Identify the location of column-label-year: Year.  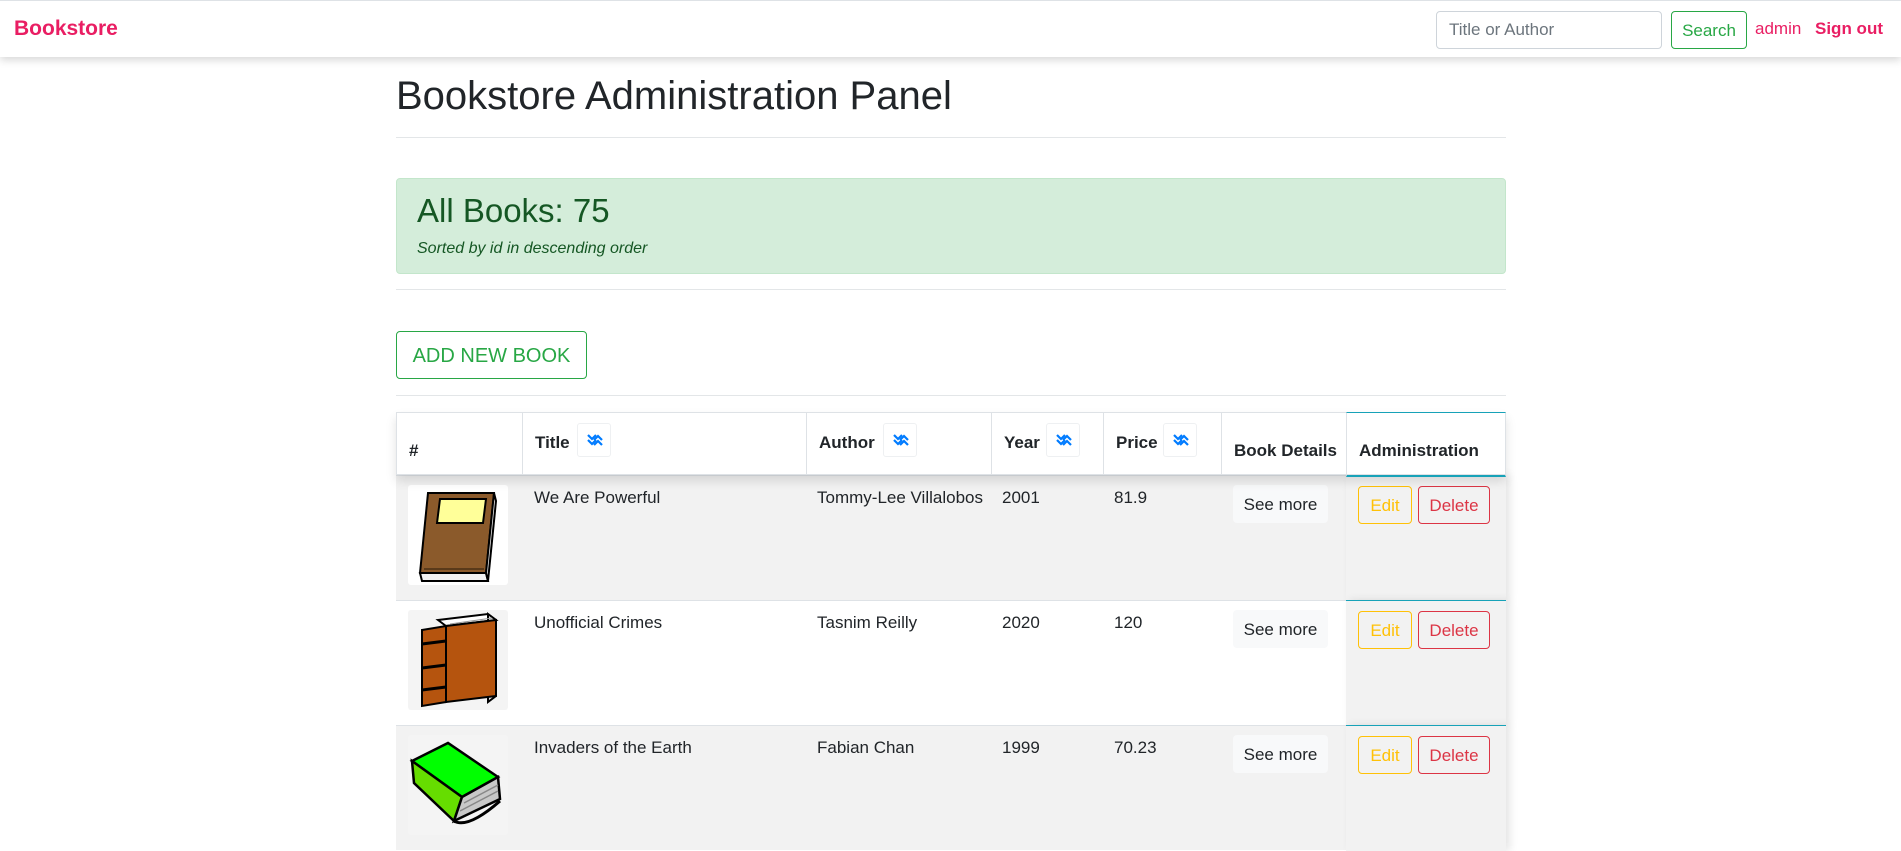
(1022, 442).